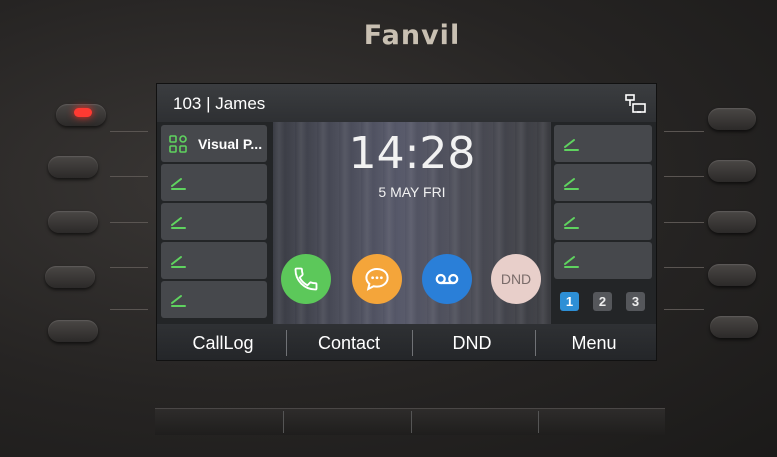  I want to click on voicemail-icon, so click(447, 279).